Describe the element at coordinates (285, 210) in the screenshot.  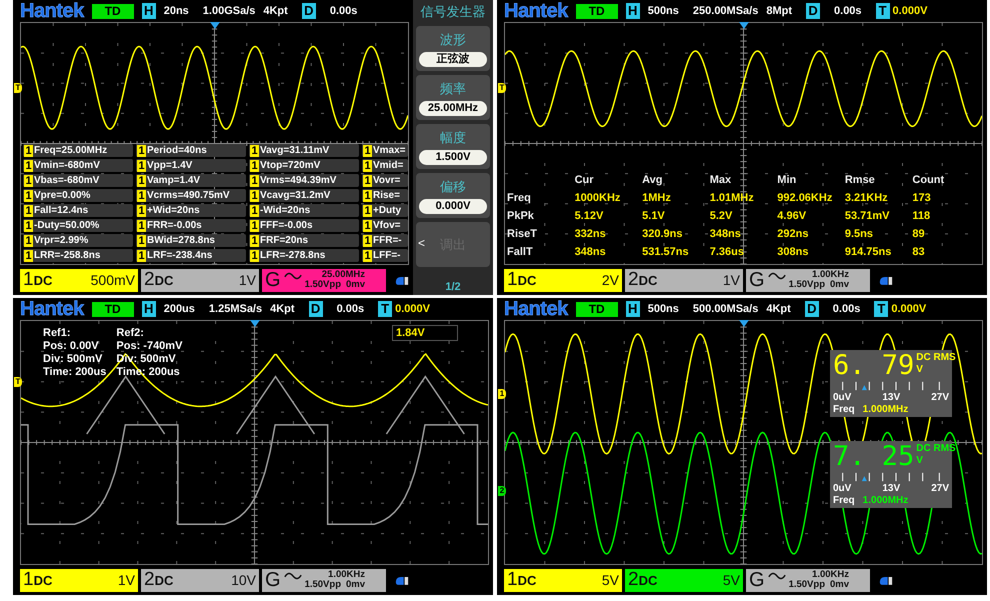
I see `measurement-text: -Wid=20ns` at that location.